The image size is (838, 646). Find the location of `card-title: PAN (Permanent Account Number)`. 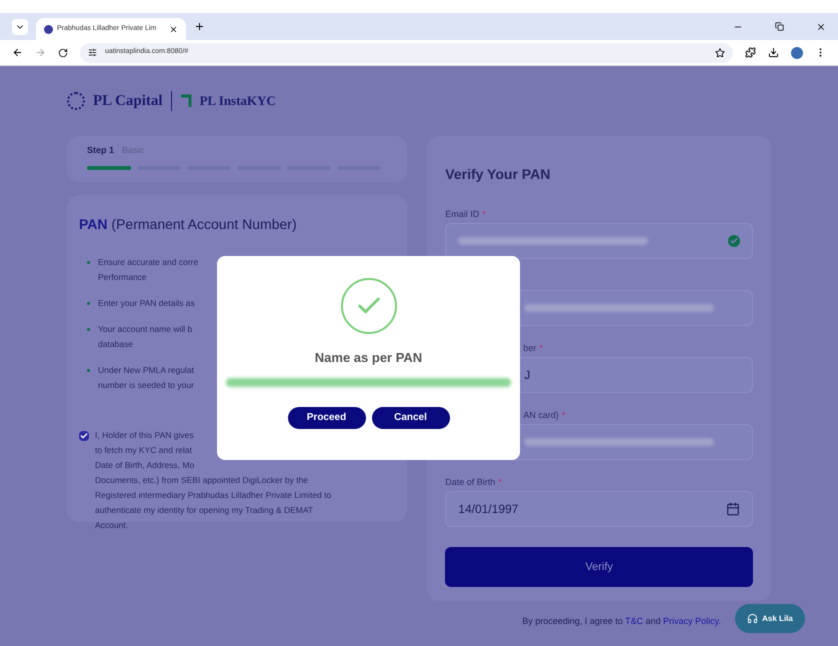

card-title: PAN (Permanent Account Number) is located at coordinates (188, 224).